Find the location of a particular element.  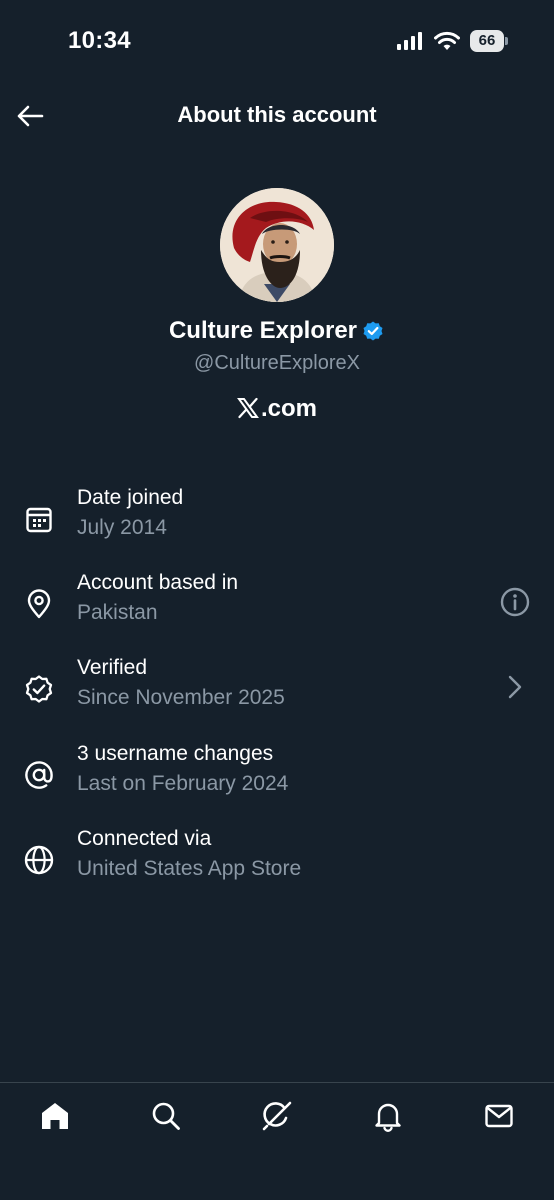

notifications-icon is located at coordinates (388, 1117).